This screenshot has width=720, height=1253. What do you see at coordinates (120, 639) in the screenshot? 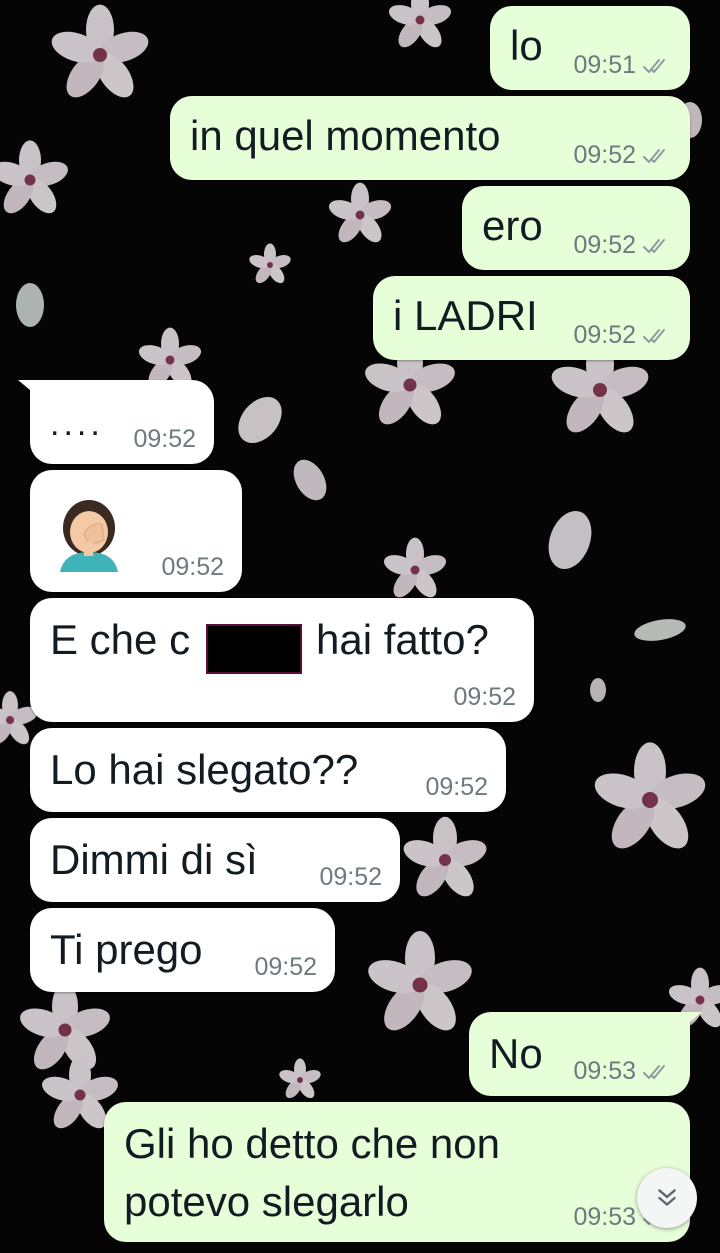
I see `message-text-part: E che c` at bounding box center [120, 639].